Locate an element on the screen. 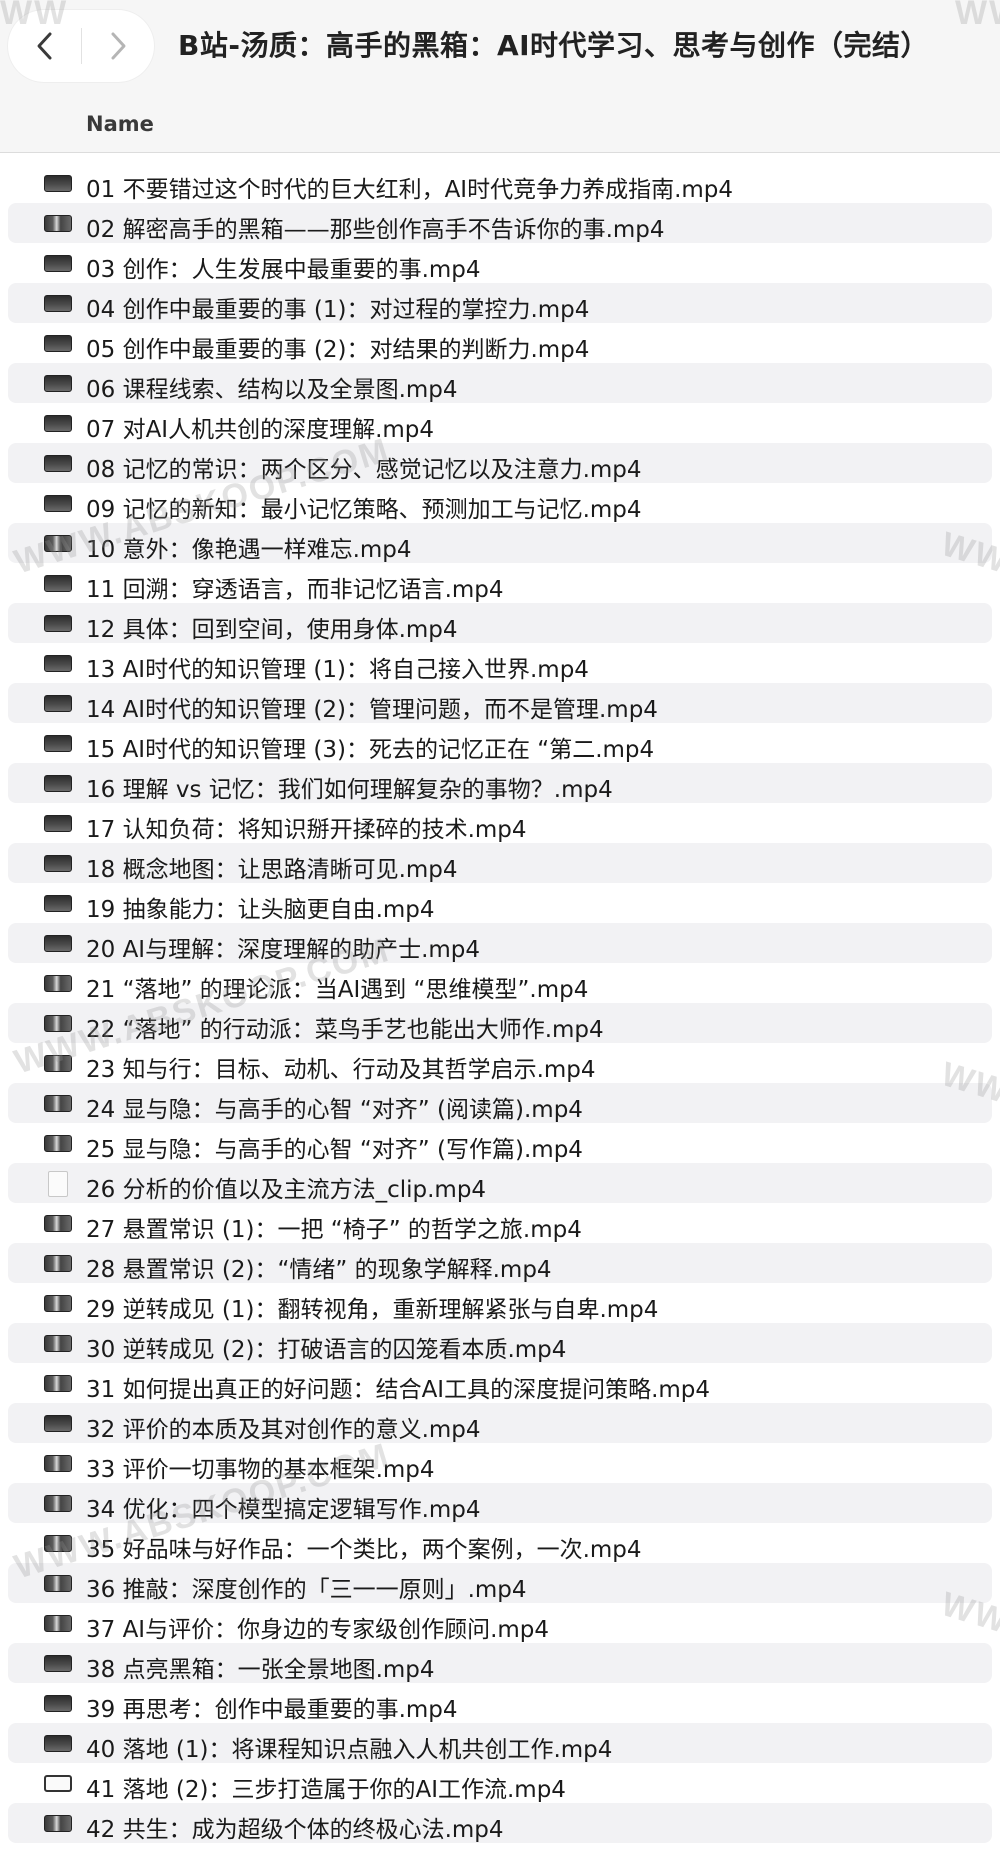  document-file-icon is located at coordinates (58, 1184).